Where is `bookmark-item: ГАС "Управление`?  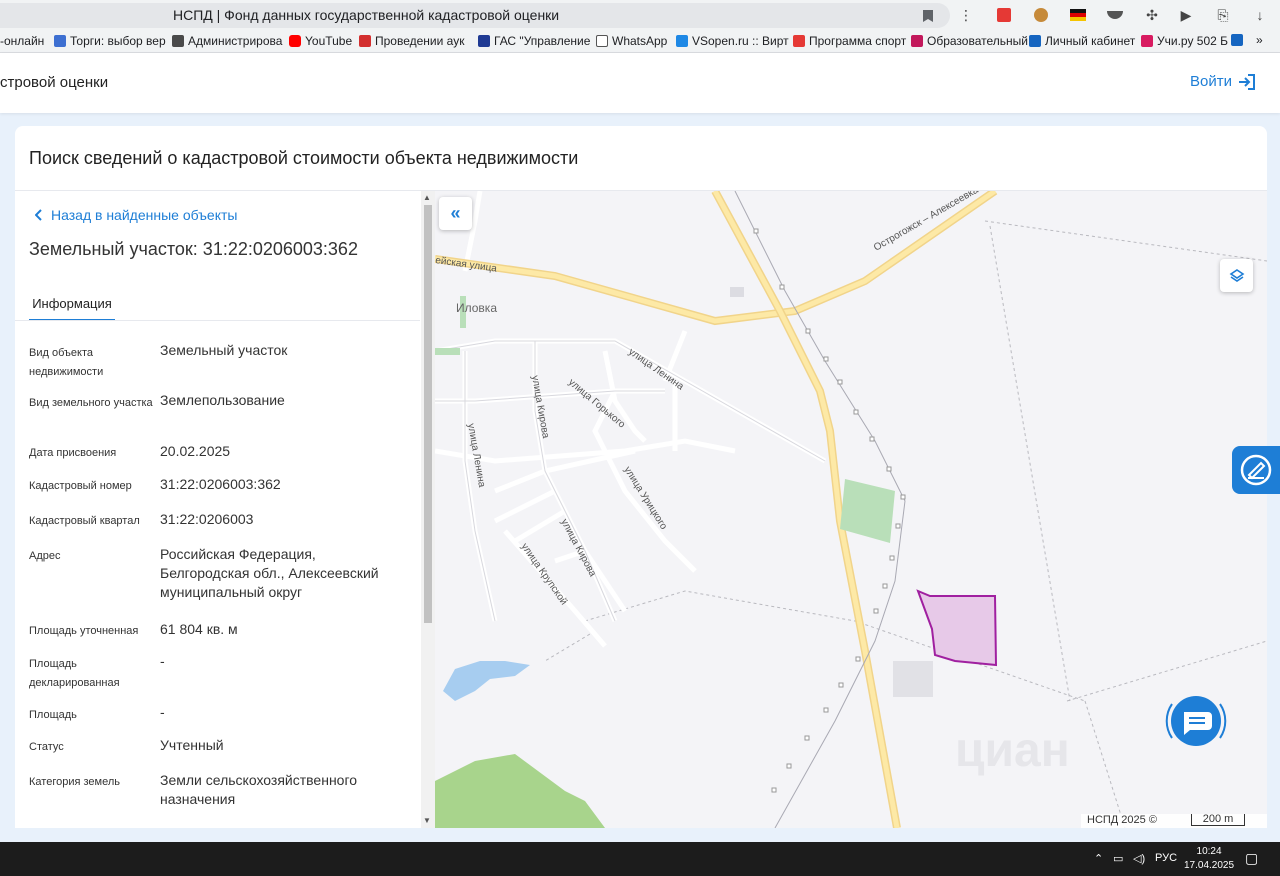
bookmark-item: ГАС "Управление is located at coordinates (534, 41).